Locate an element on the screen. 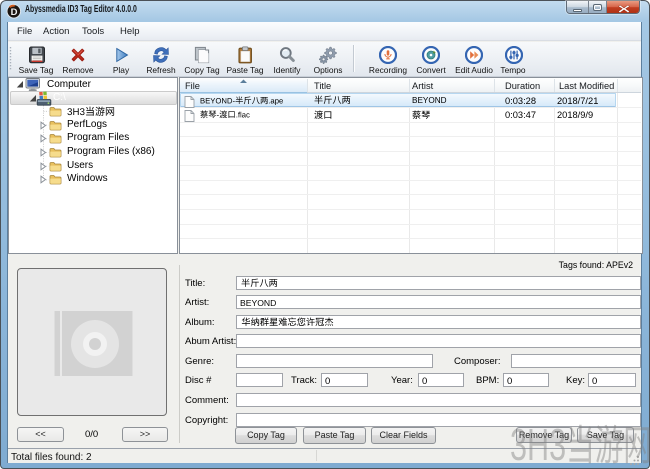  svg-text: D is located at coordinates (14, 12).